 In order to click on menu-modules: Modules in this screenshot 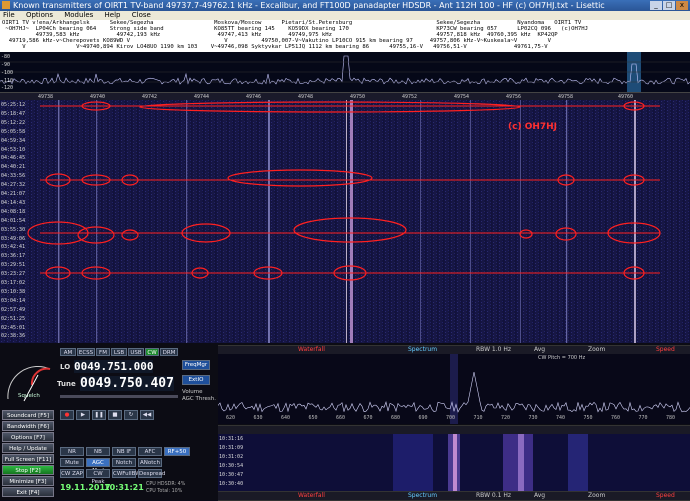, I will do `click(78, 15)`.